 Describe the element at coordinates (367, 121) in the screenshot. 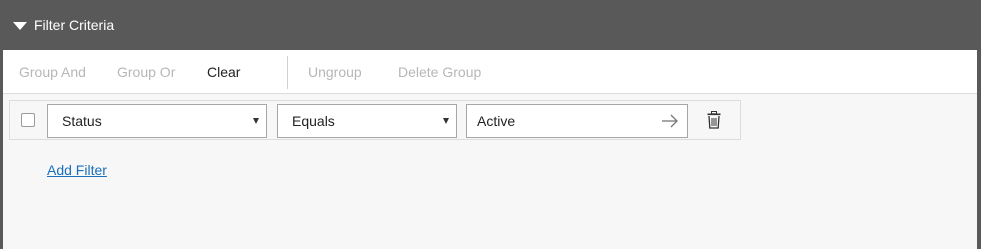

I see `operator-select: Equals` at that location.